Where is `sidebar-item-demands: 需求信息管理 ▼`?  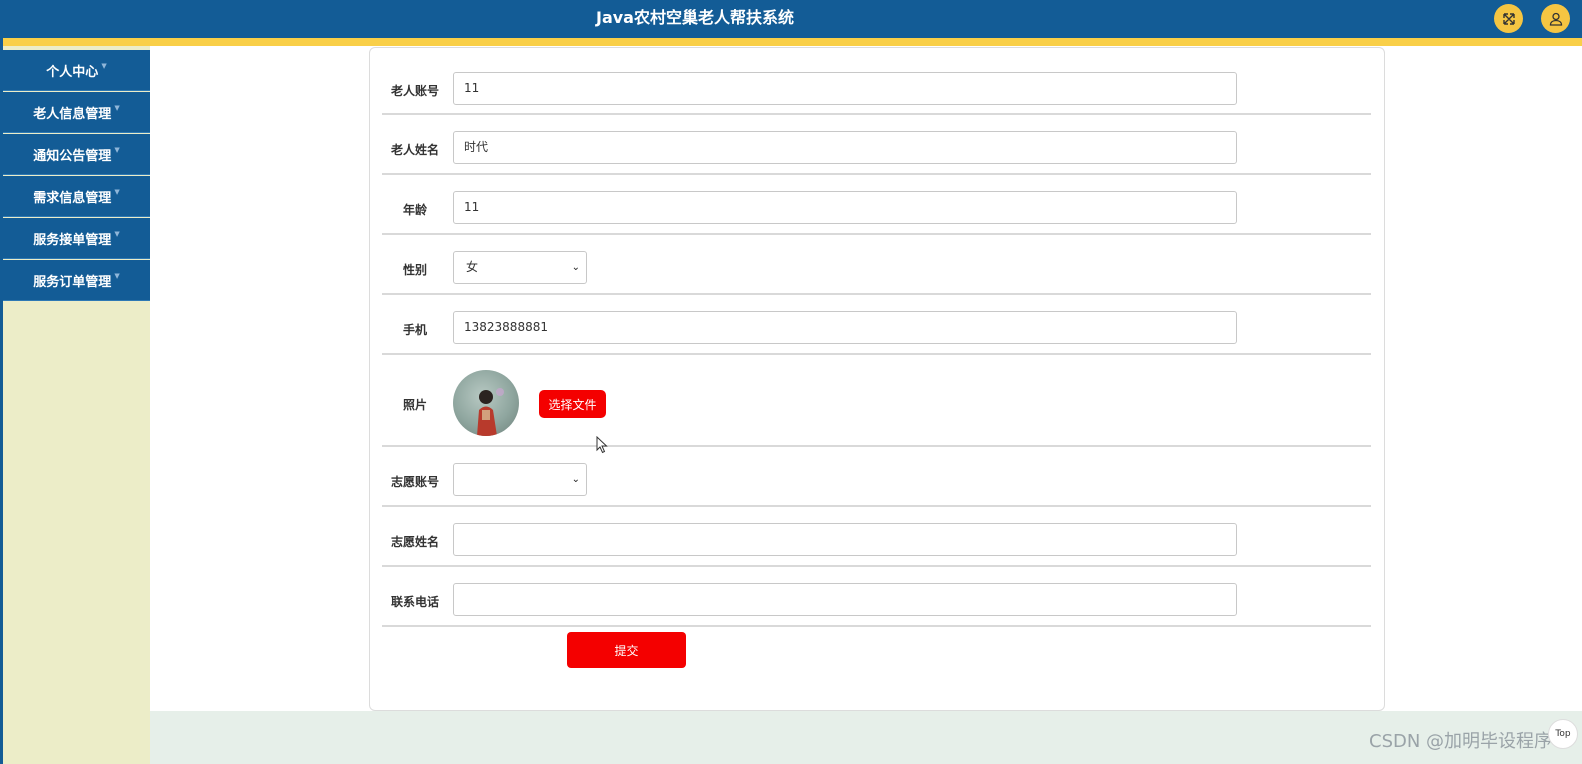 sidebar-item-demands: 需求信息管理 ▼ is located at coordinates (76, 196).